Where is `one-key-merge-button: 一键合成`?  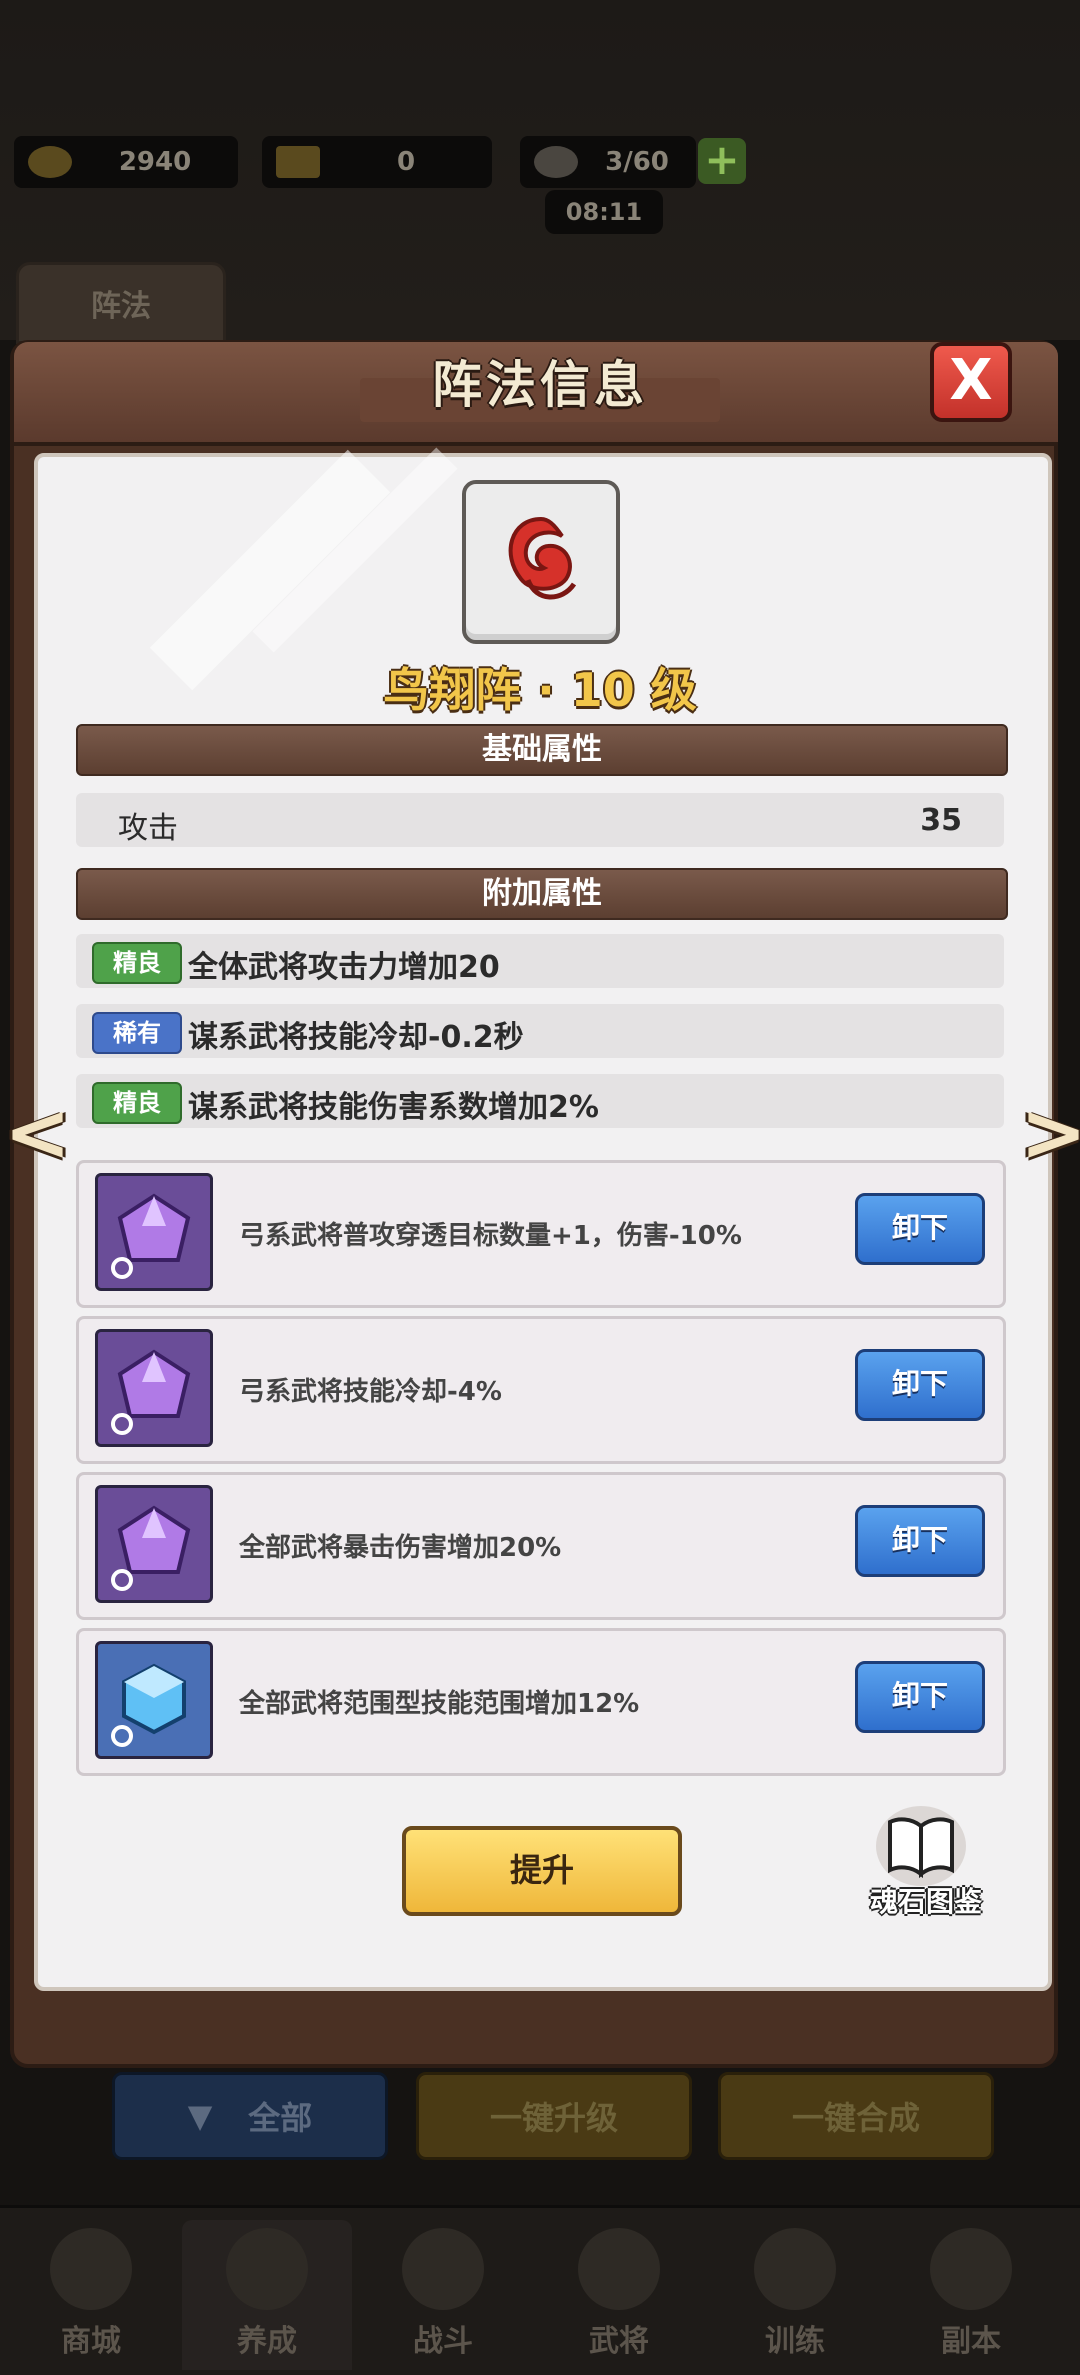
one-key-merge-button: 一键合成 is located at coordinates (856, 2116).